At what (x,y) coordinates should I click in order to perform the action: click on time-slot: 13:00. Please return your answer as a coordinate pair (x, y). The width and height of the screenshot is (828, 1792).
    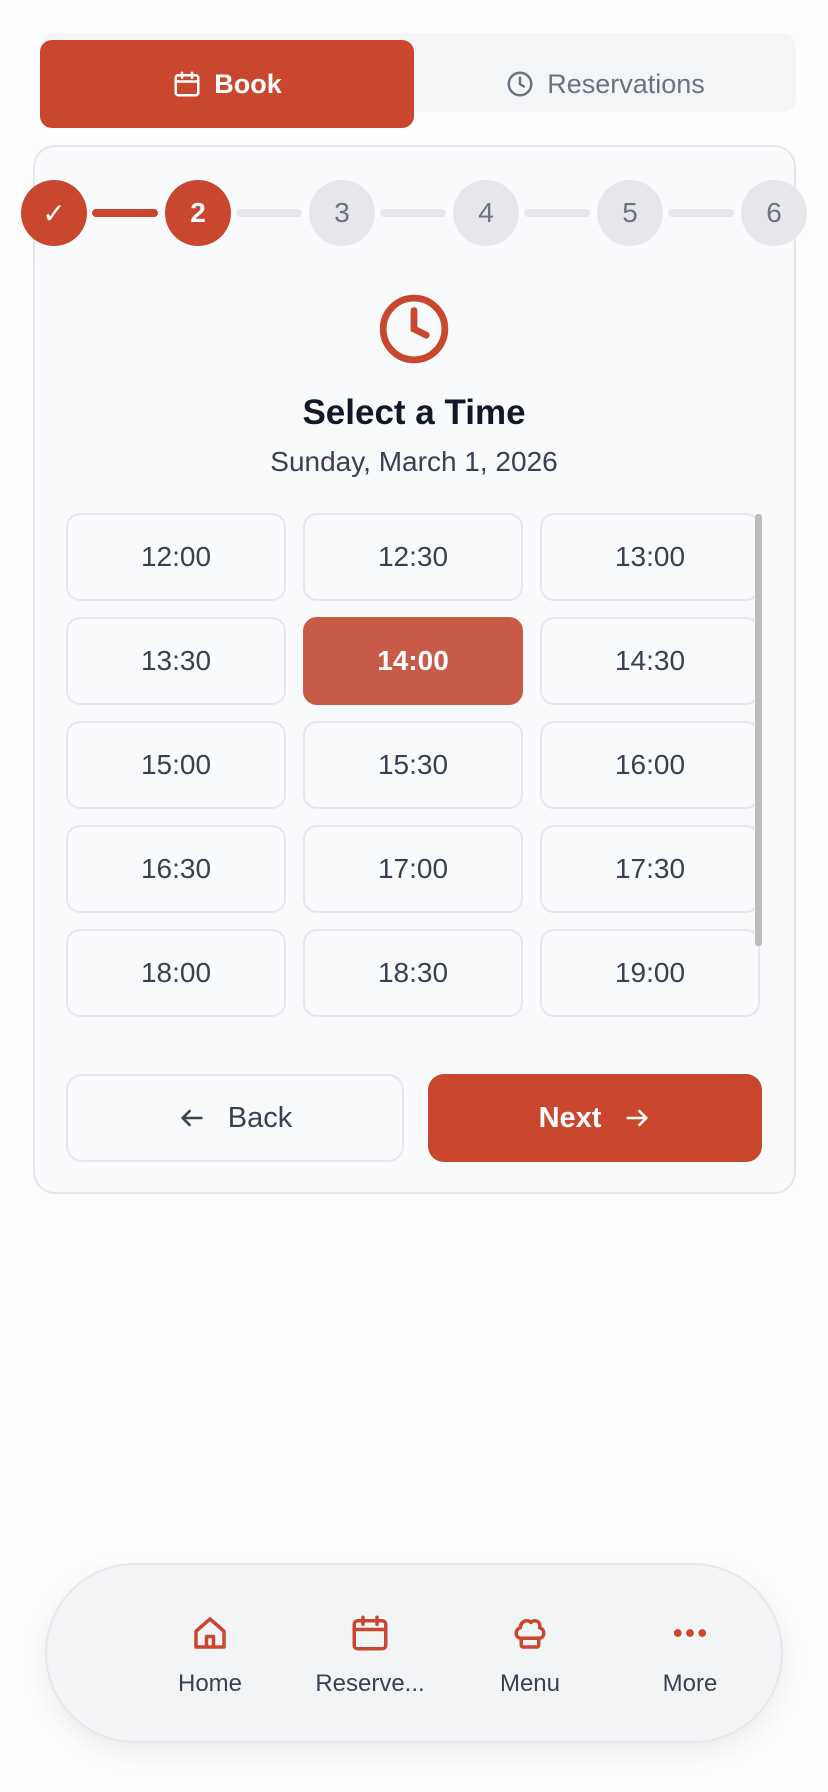
    Looking at the image, I should click on (650, 557).